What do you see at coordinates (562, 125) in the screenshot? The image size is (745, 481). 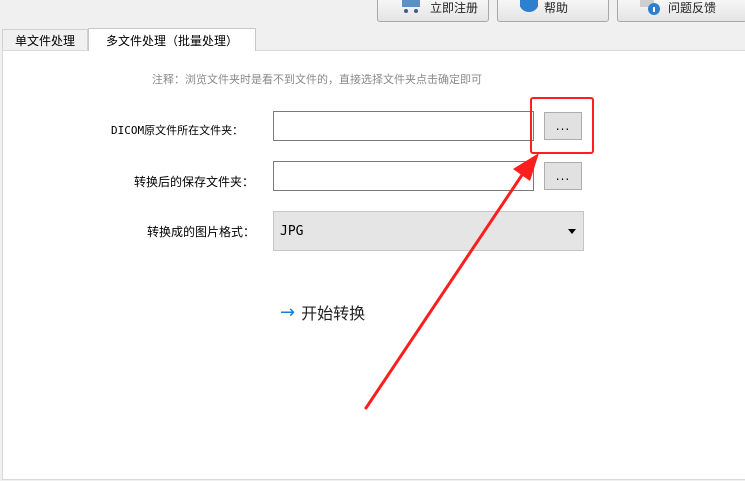 I see `highlight-box` at bounding box center [562, 125].